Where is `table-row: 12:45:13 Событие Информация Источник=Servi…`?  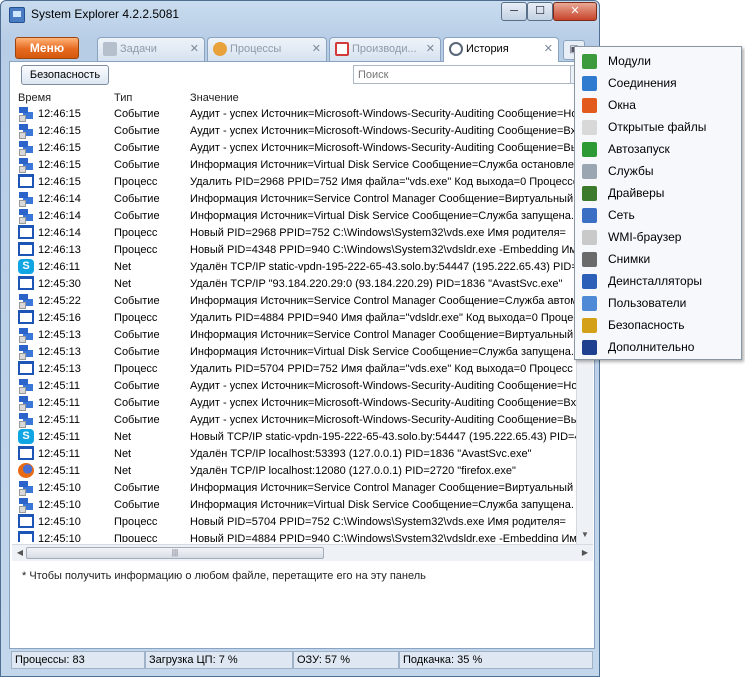 table-row: 12:45:13 Событие Информация Источник=Servi… is located at coordinates (294, 335).